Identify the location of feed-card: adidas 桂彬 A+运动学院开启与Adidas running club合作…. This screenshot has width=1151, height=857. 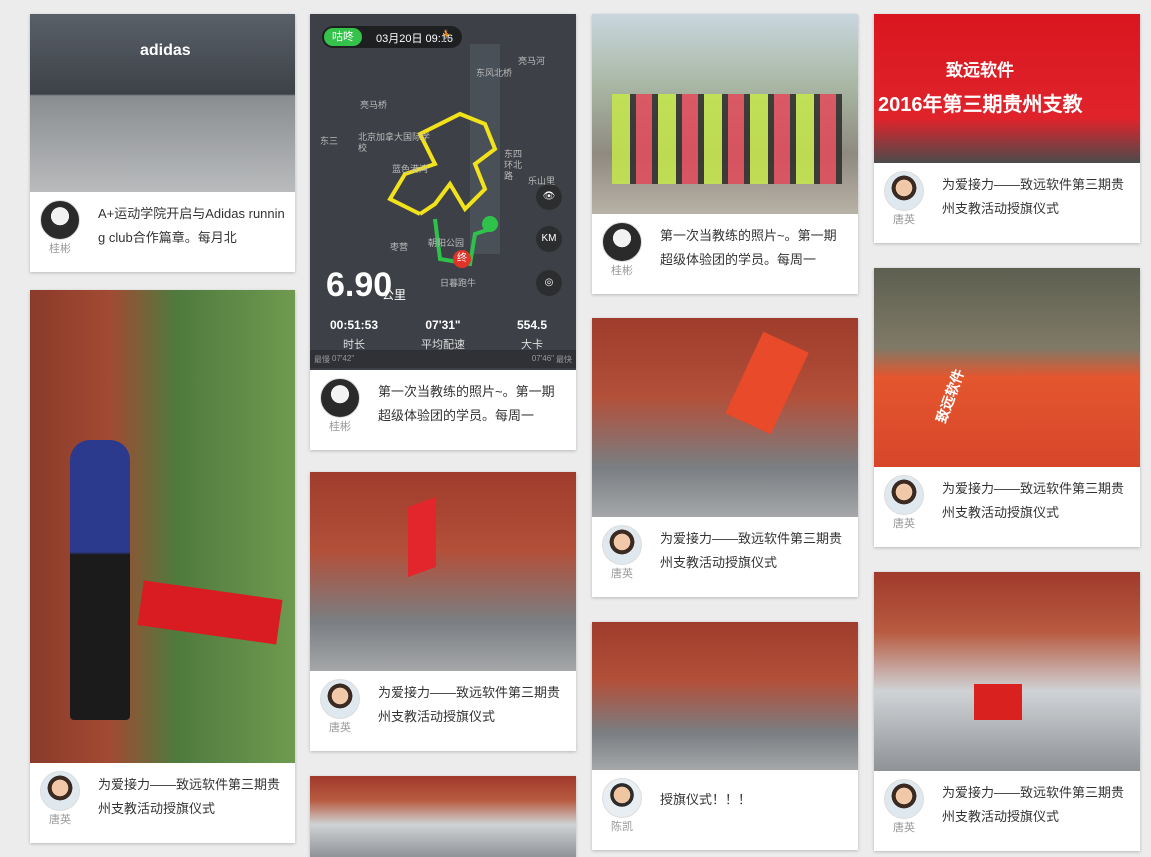
(162, 143).